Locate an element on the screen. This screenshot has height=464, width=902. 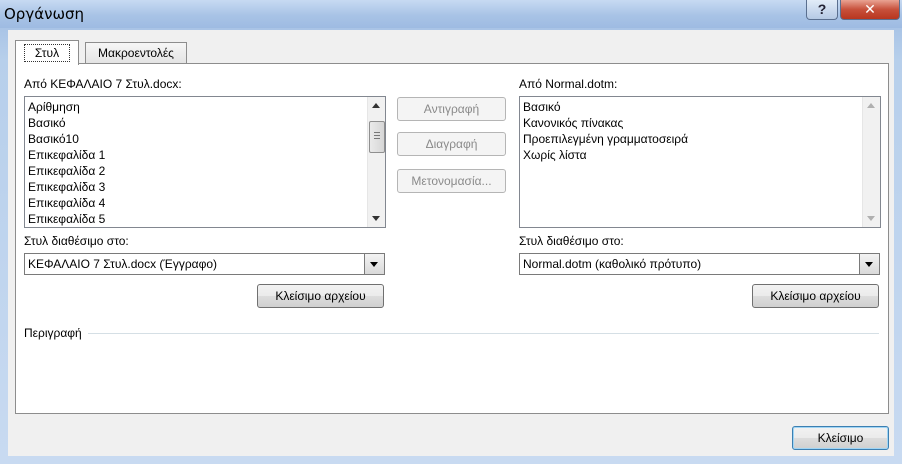
right-available-select: Normal.dotm (καθολικό πρότυπο) is located at coordinates (699, 264).